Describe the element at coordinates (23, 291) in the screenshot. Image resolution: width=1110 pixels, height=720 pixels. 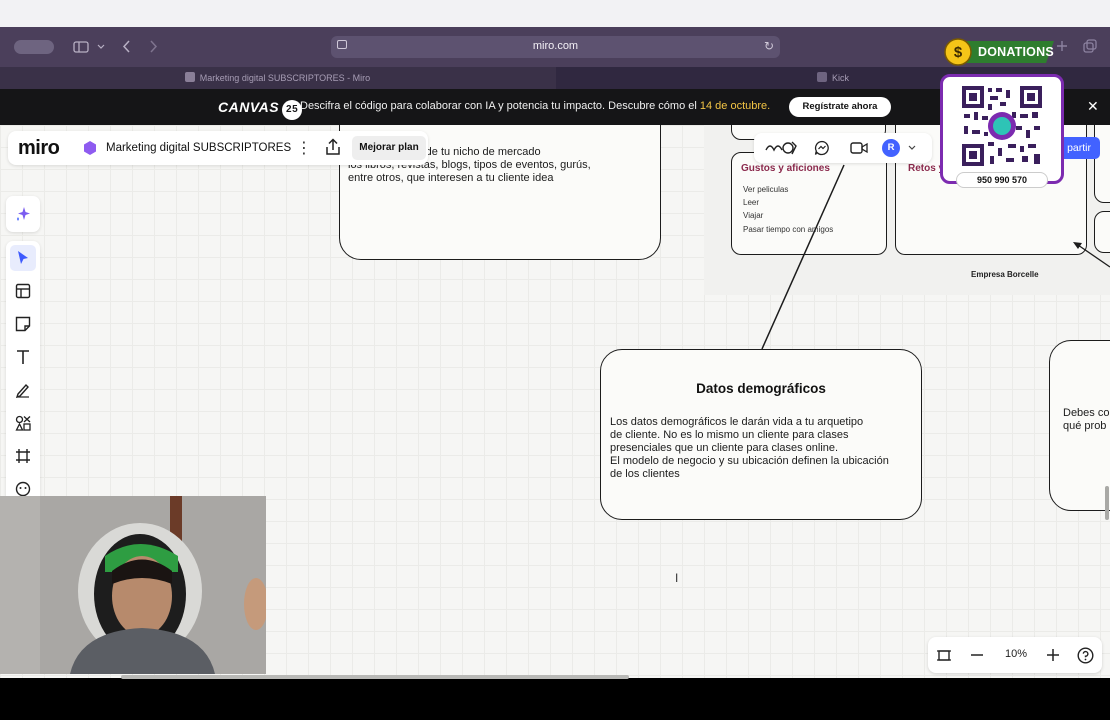
I see `templates-icon` at that location.